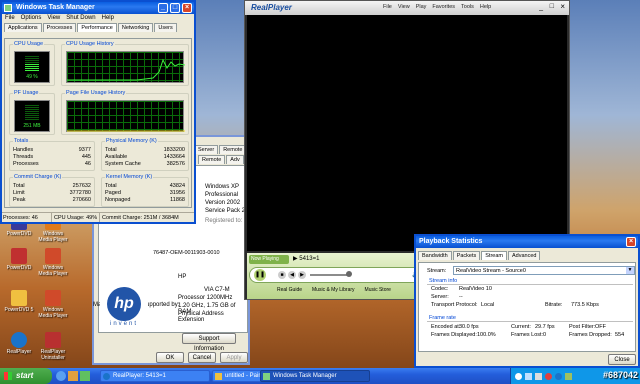 This screenshot has width=640, height=384. I want to click on menu-tools: Tools, so click(467, 7).